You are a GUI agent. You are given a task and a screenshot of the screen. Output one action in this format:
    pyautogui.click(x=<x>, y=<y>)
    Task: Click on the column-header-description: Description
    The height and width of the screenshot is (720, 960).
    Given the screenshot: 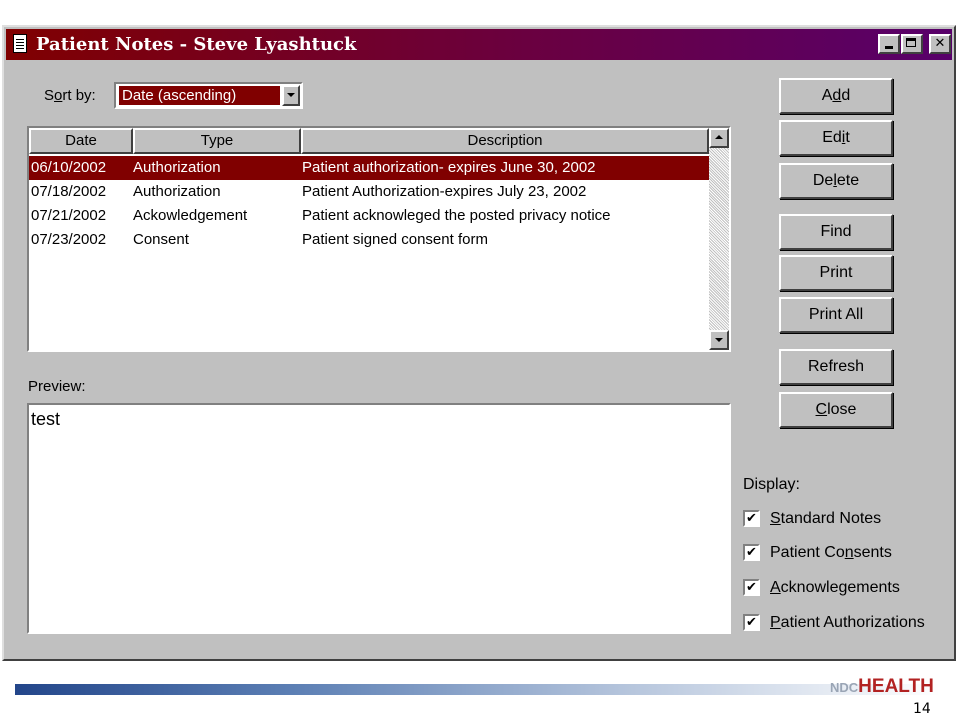 What is the action you would take?
    pyautogui.click(x=505, y=141)
    